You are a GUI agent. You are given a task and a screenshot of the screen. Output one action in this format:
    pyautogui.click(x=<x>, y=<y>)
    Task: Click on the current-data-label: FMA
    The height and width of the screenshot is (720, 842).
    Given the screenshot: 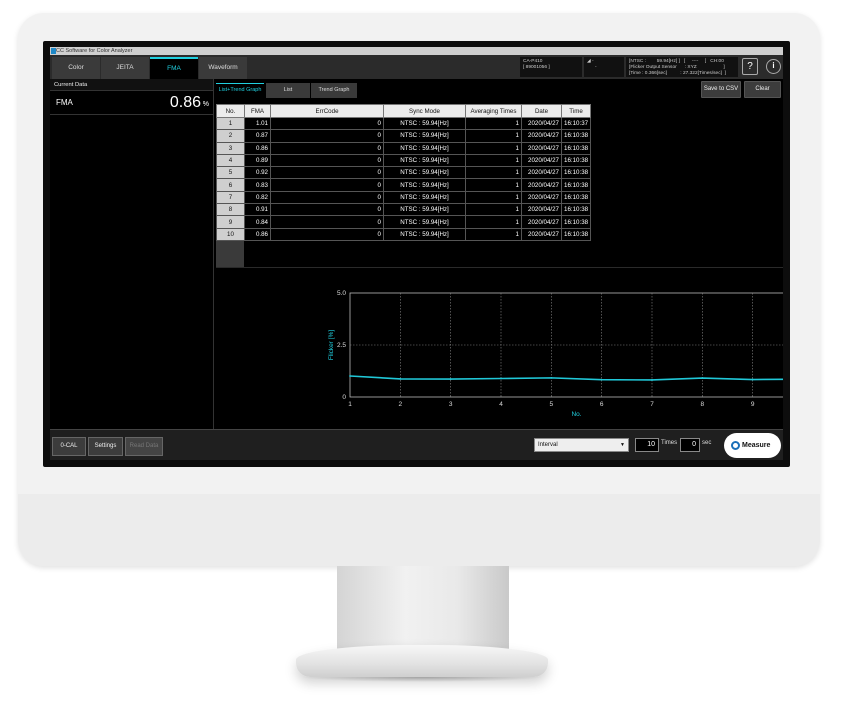 What is the action you would take?
    pyautogui.click(x=64, y=102)
    